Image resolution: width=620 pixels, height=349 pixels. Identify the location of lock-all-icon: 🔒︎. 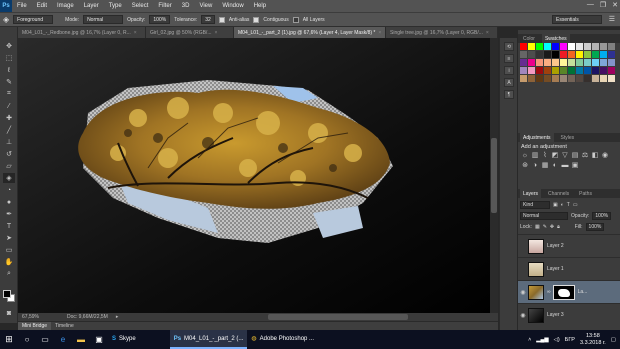
(558, 227).